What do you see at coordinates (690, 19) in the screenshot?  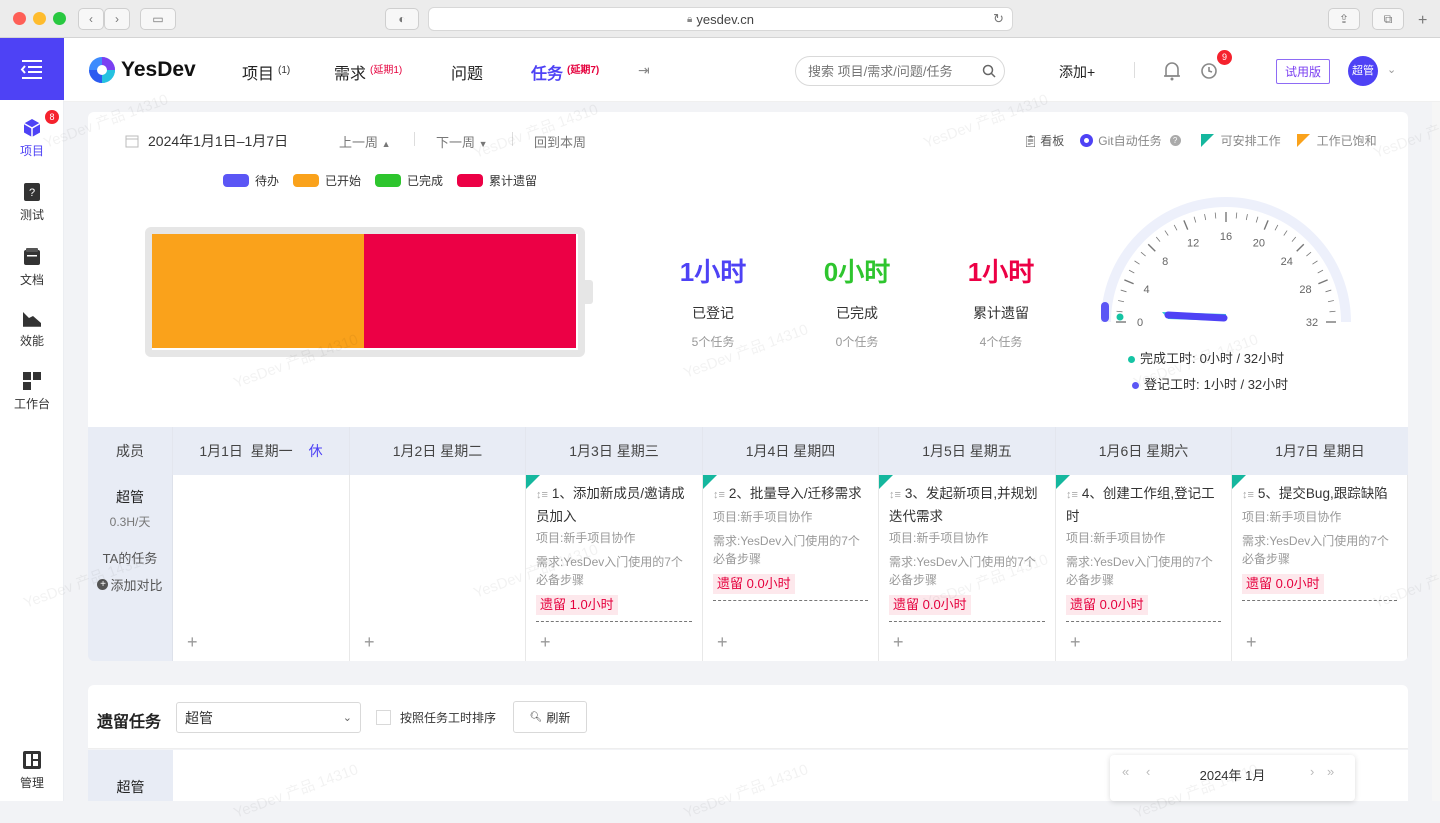 I see `lock-icon: 🔒︎` at bounding box center [690, 19].